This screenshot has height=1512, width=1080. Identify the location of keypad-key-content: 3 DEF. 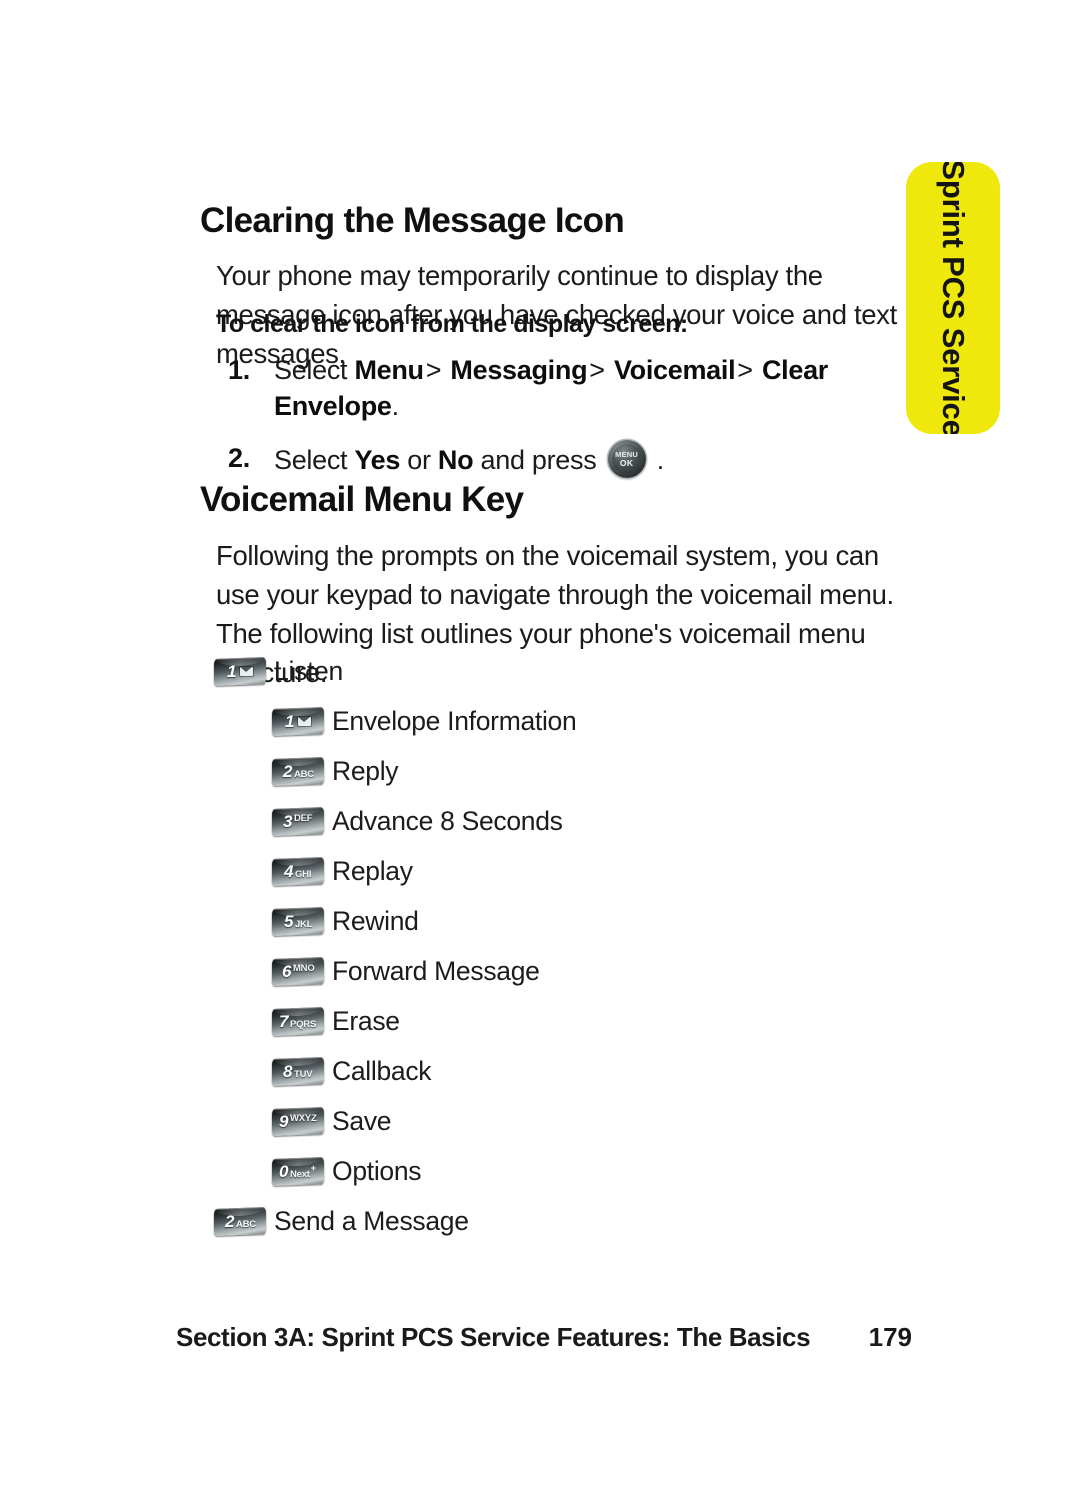
(297, 821).